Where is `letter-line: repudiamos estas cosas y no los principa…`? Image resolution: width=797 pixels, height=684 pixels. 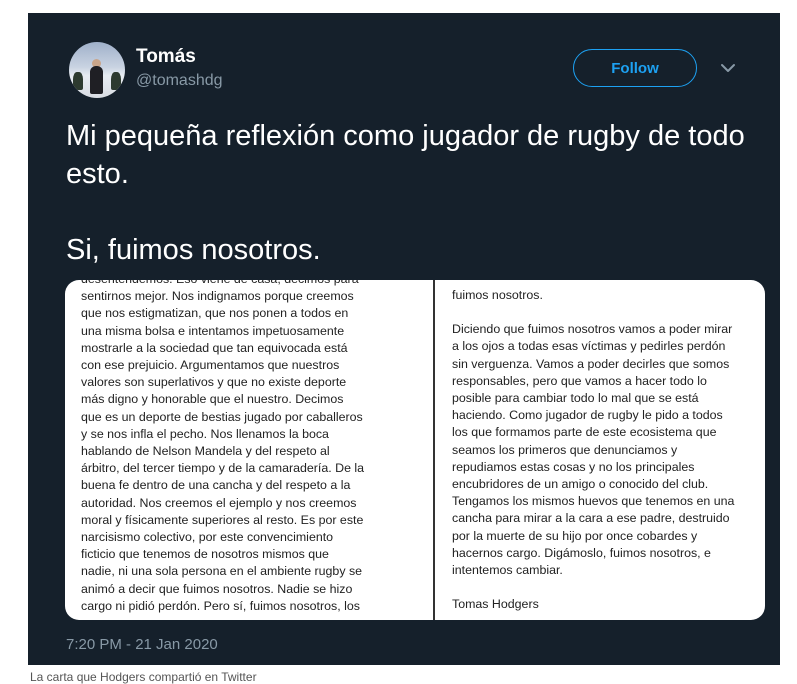 letter-line: repudiamos estas cosas y no los principa… is located at coordinates (573, 466).